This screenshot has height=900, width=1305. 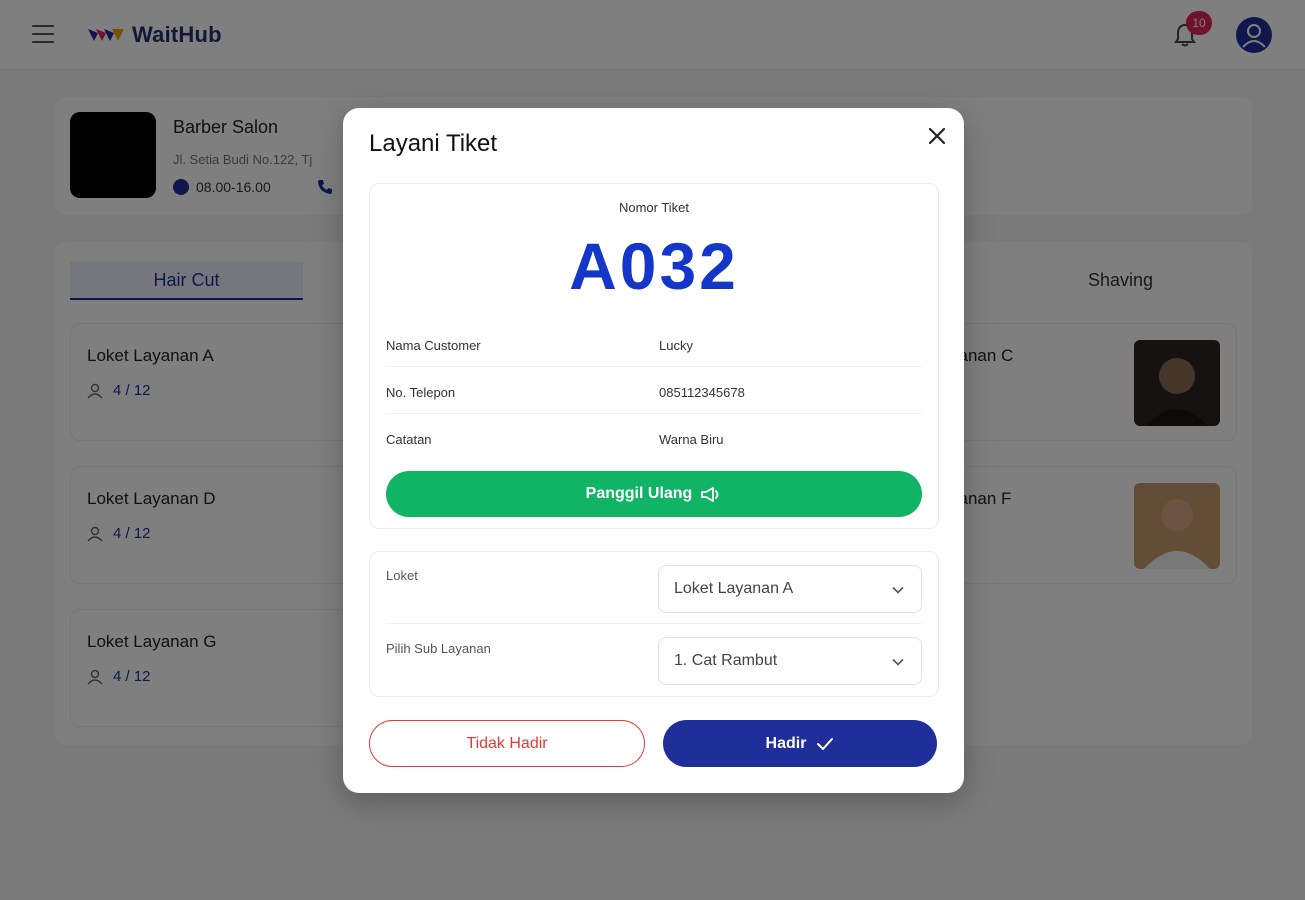 I want to click on info-value: 085112345678, so click(x=702, y=392).